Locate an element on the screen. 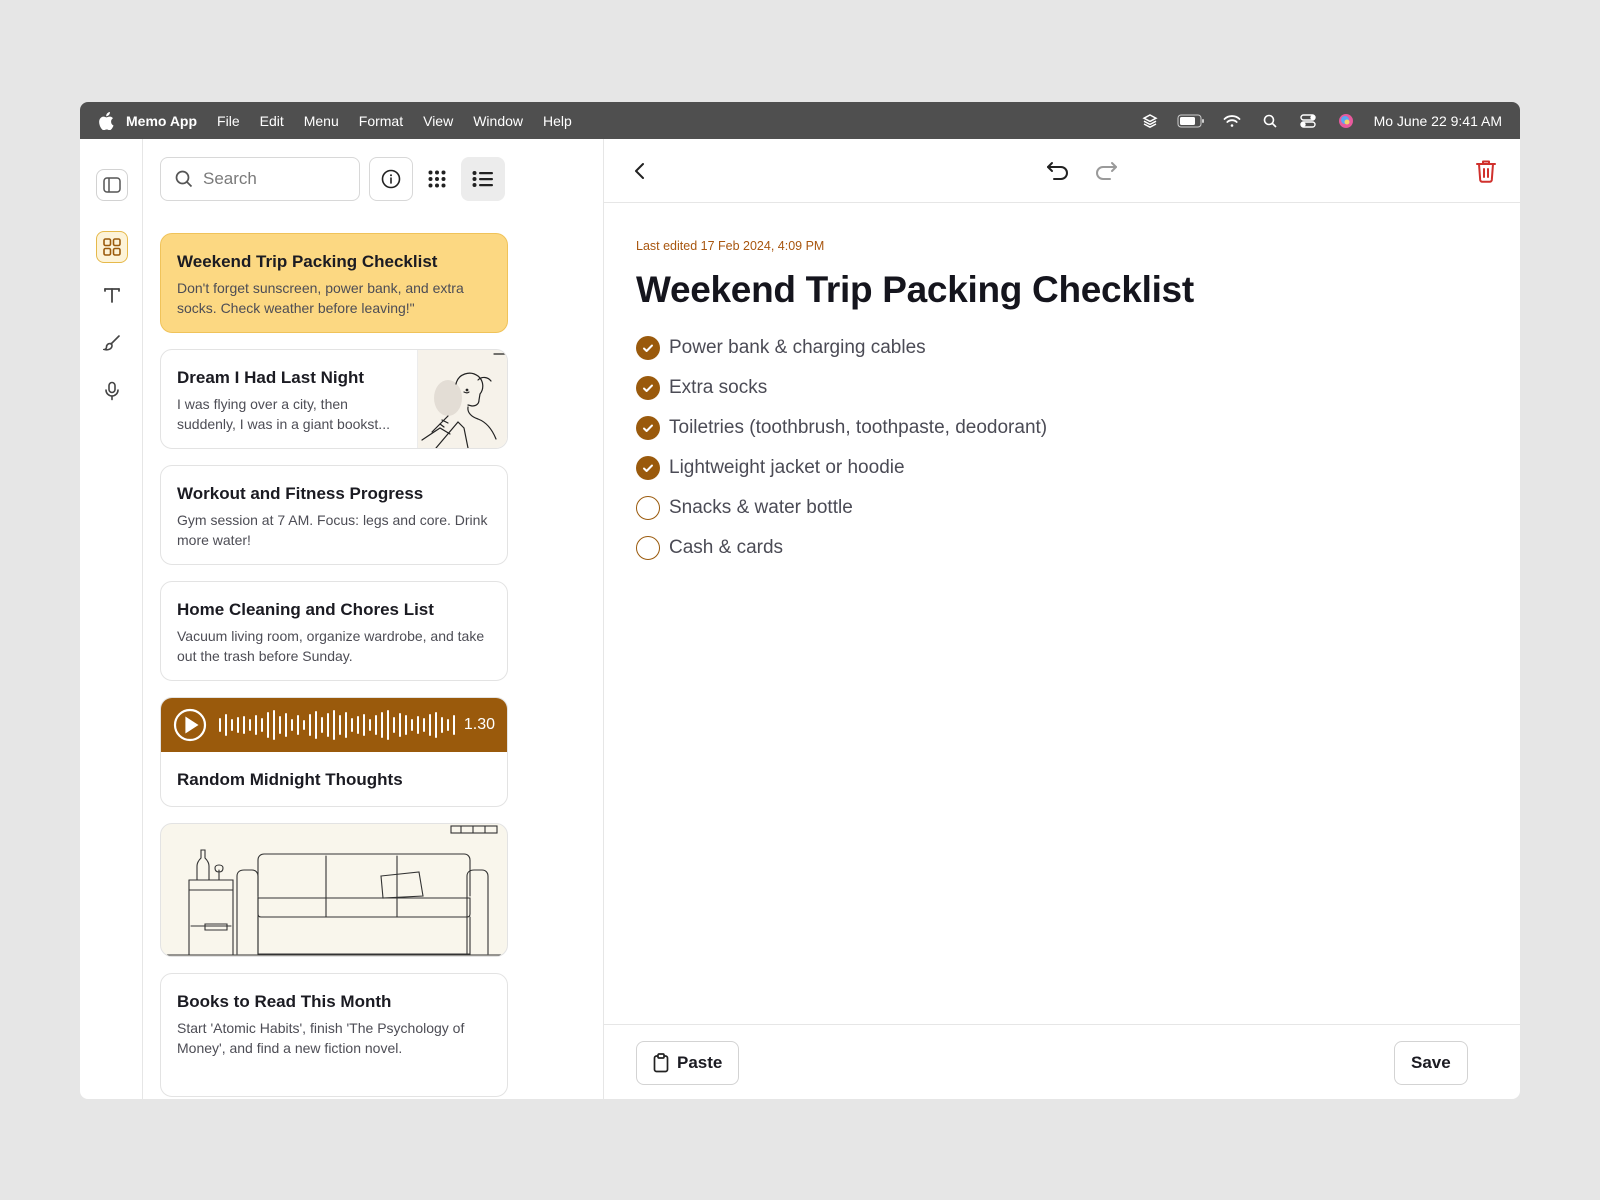  play-icon is located at coordinates (190, 725).